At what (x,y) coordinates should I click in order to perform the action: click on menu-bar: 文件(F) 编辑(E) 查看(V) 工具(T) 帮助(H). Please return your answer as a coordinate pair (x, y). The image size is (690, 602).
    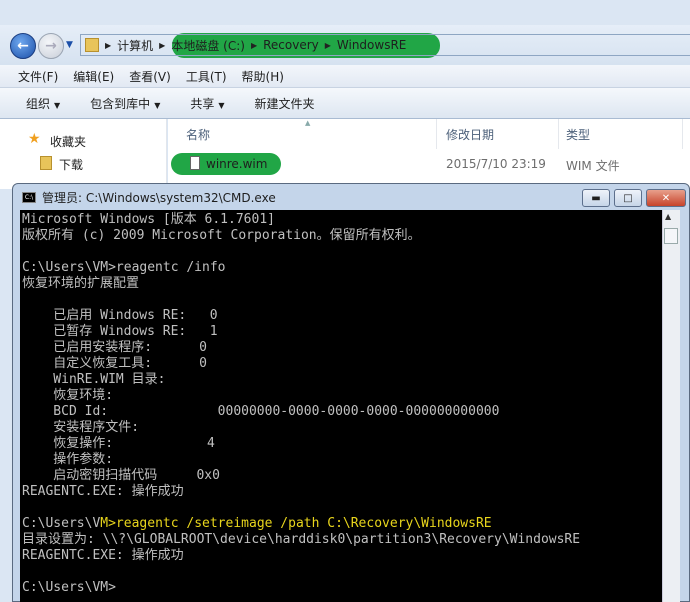
    Looking at the image, I should click on (345, 76).